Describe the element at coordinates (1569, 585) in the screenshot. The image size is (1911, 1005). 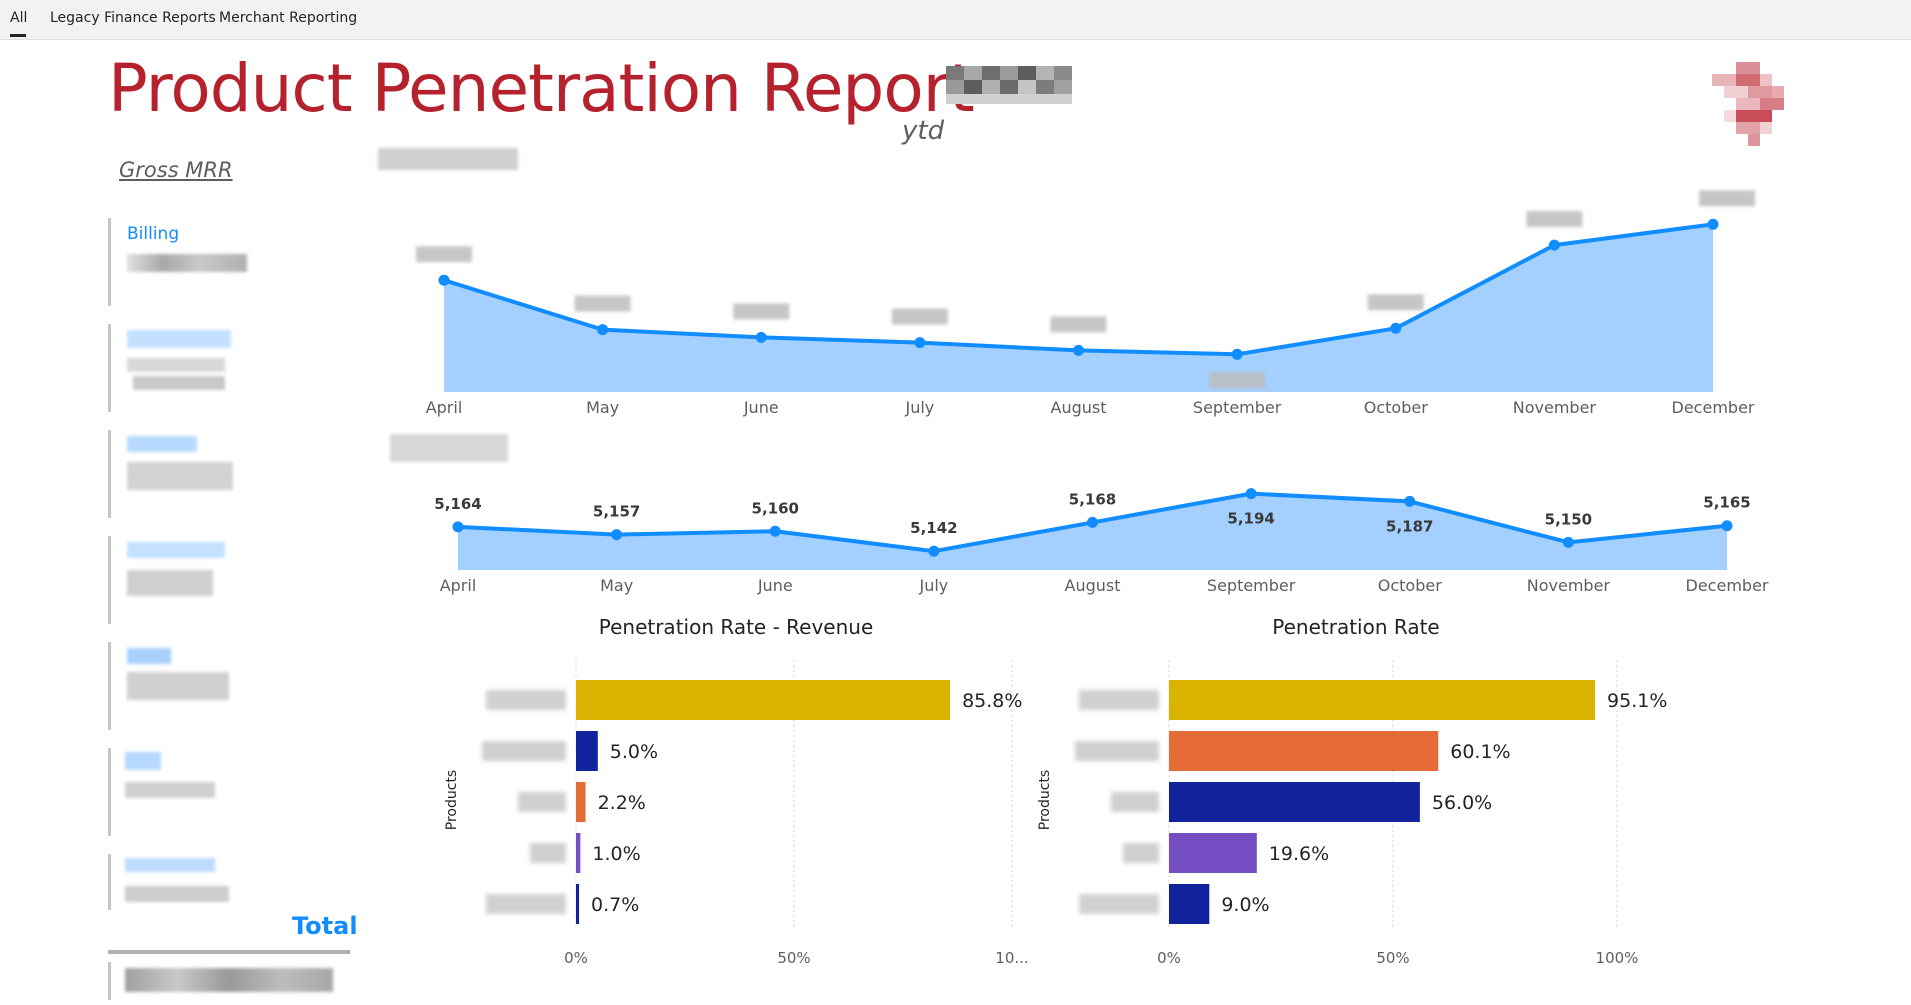
I see `x-tick-label: November` at that location.